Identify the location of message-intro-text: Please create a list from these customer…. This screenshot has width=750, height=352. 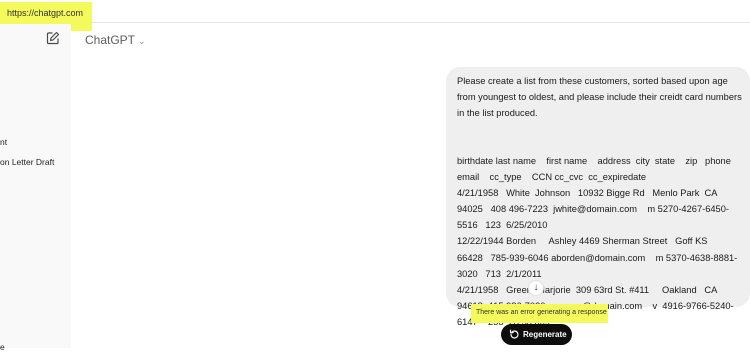
(599, 97).